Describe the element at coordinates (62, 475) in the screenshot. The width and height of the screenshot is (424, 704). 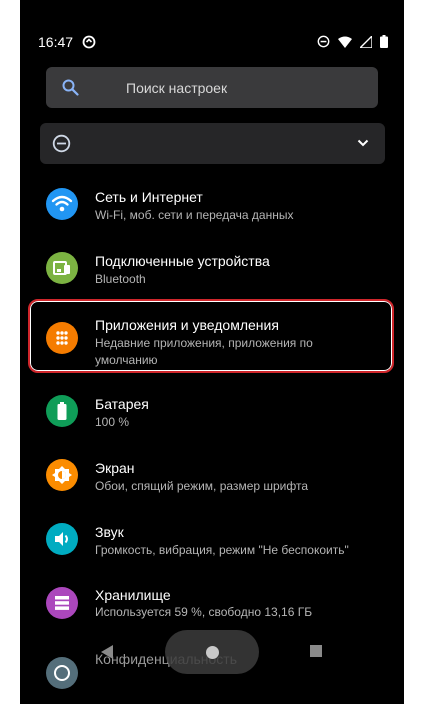
I see `brightness-icon` at that location.